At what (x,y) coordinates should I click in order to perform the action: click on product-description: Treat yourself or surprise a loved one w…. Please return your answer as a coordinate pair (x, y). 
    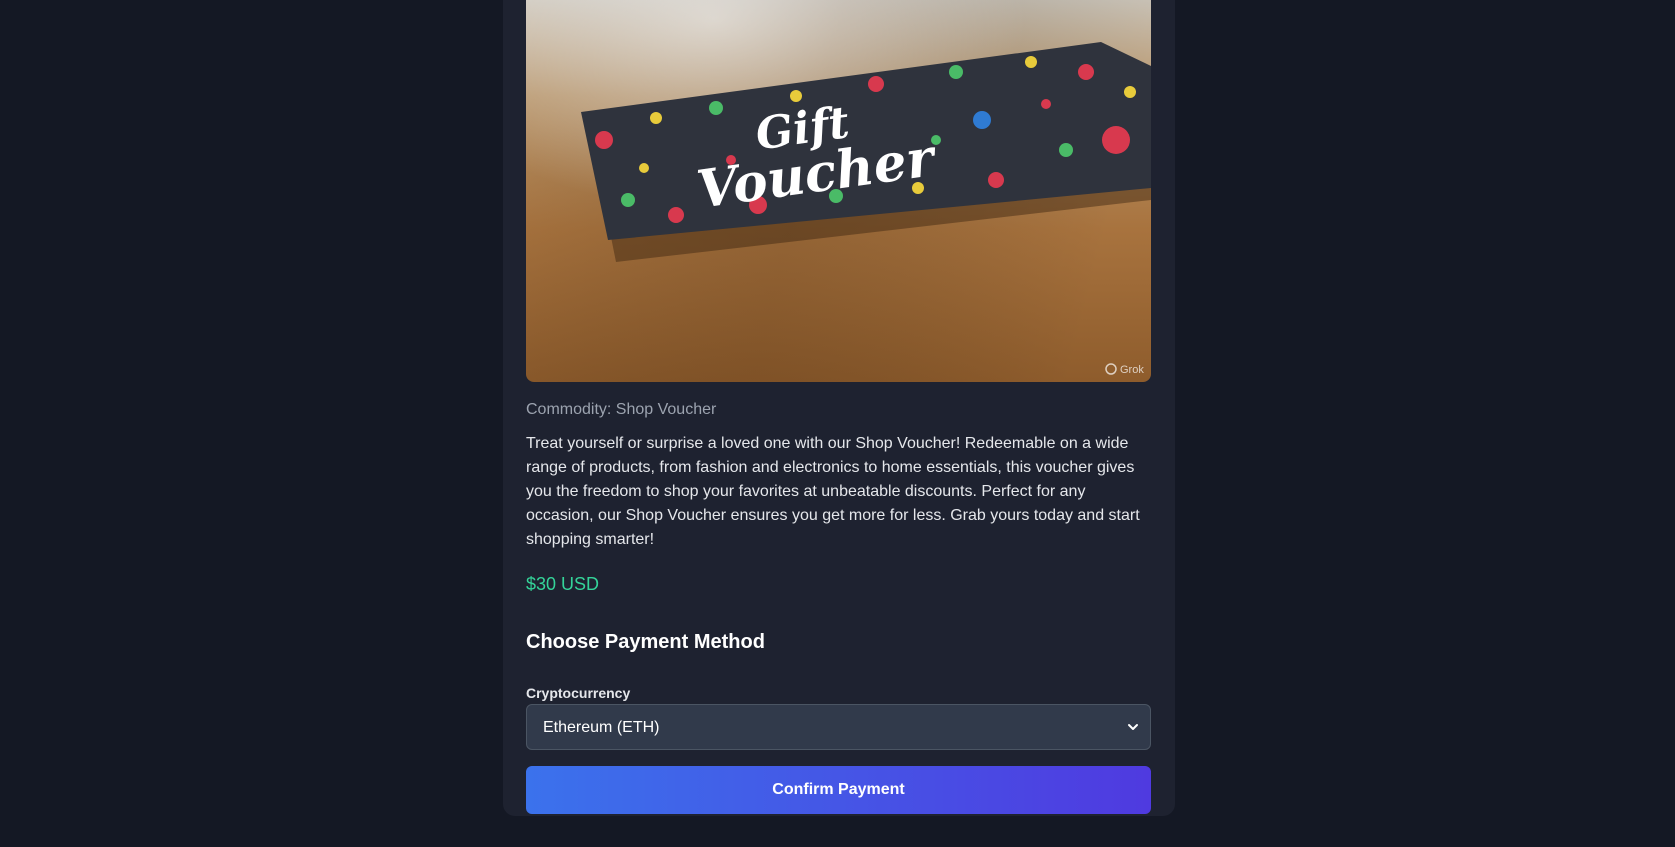
    Looking at the image, I should click on (833, 491).